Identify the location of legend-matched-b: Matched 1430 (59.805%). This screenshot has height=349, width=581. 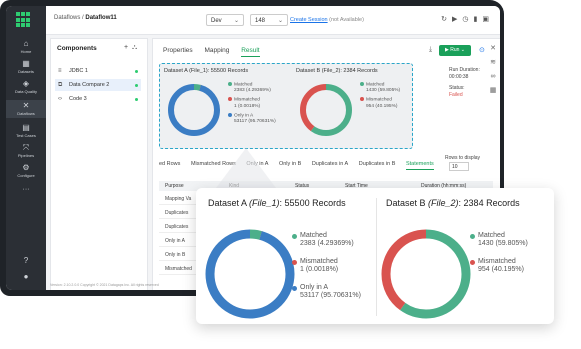
(499, 240).